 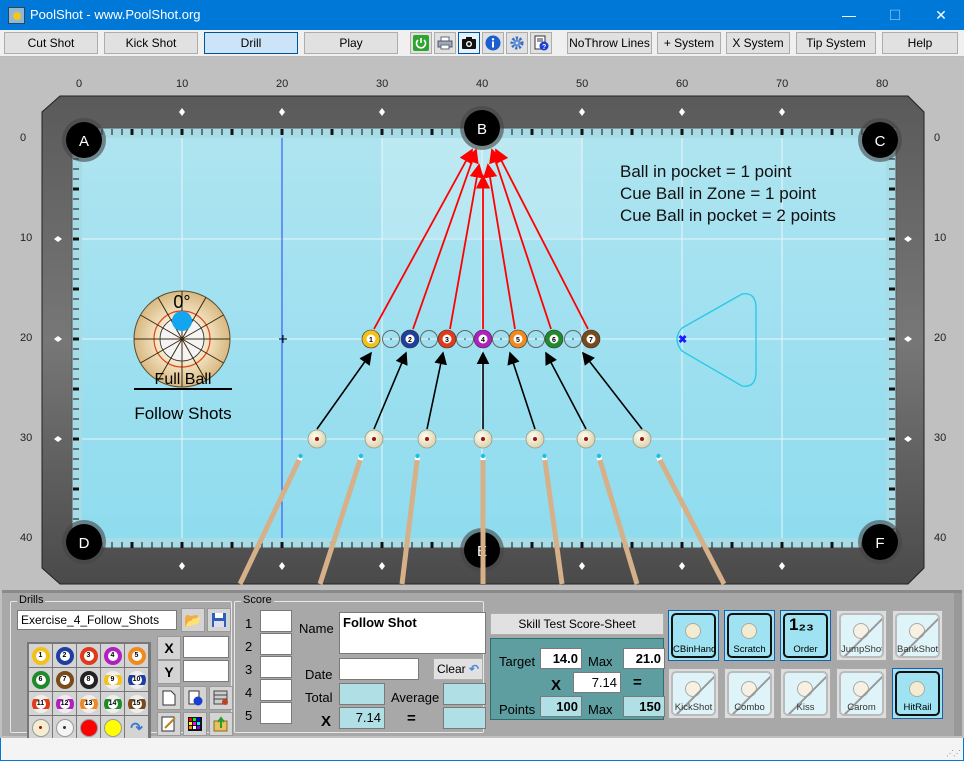 I want to click on name-input: Follow Shot, so click(x=412, y=633).